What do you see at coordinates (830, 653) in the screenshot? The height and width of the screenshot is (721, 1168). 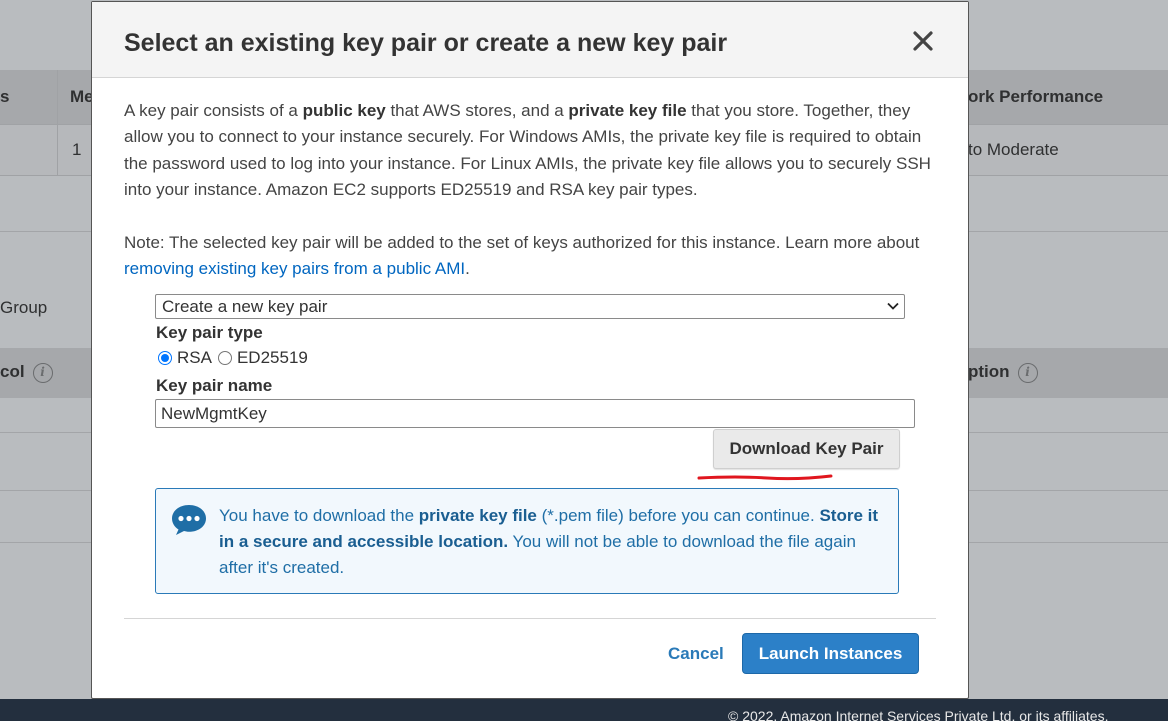 I see `launch-instances-button: Launch Instances` at bounding box center [830, 653].